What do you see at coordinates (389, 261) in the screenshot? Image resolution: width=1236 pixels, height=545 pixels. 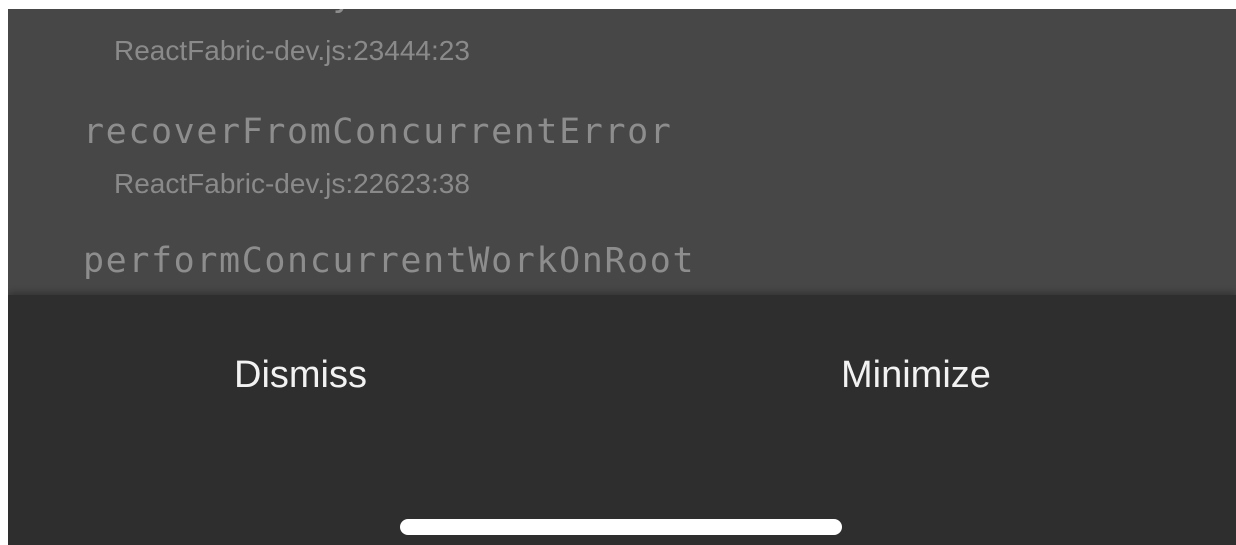 I see `stack-frame-function: performConcurrentWorkOnRoot` at bounding box center [389, 261].